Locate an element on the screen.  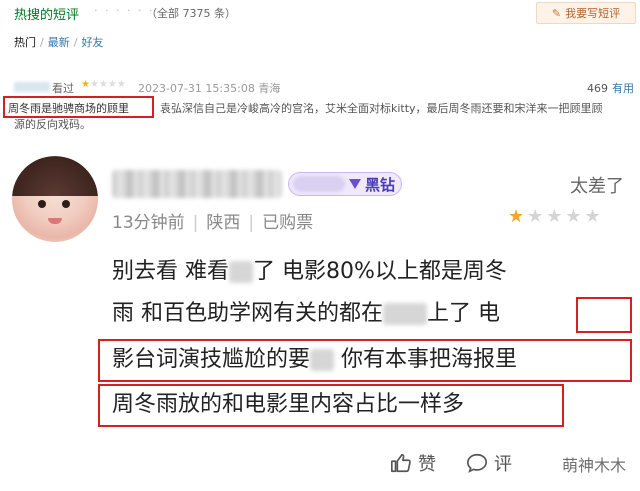
comment-text: 别去看 难看 is located at coordinates (170, 271).